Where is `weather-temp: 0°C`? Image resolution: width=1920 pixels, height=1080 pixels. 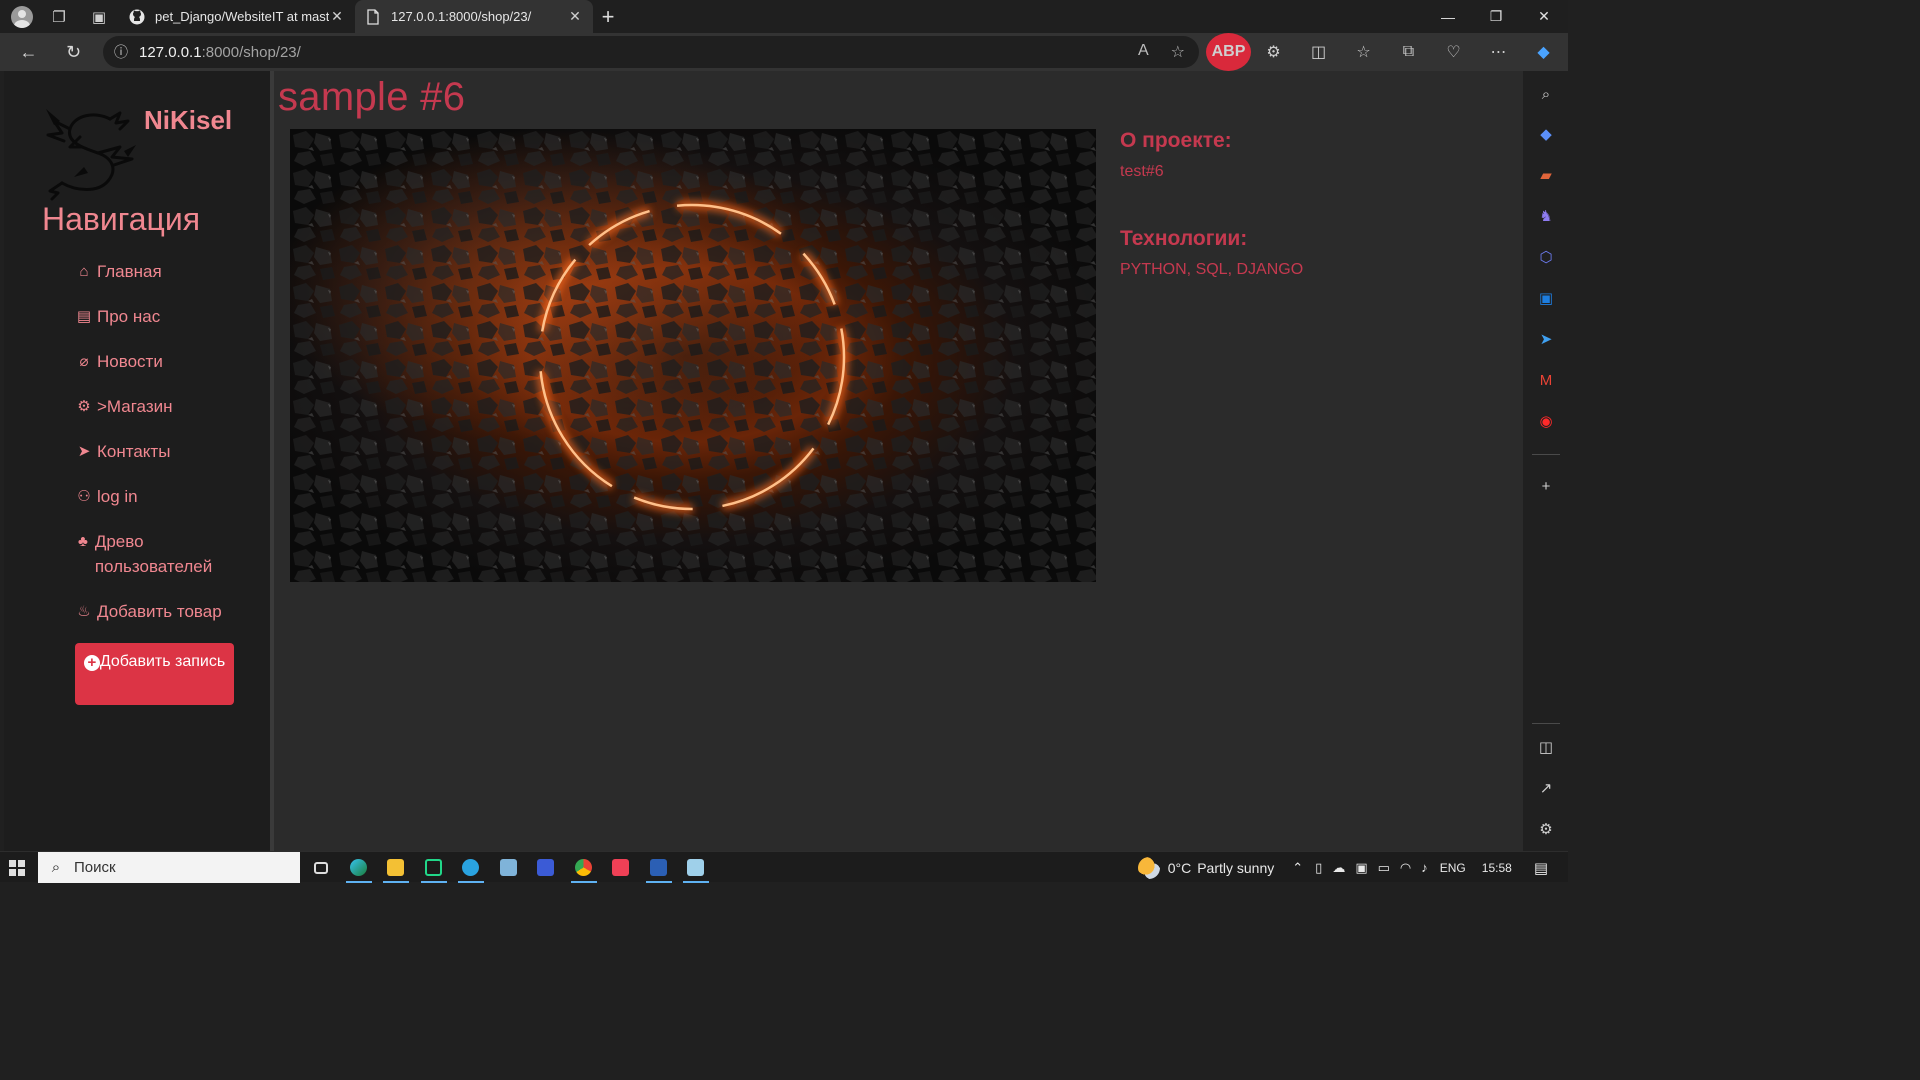
weather-temp: 0°C is located at coordinates (1180, 868).